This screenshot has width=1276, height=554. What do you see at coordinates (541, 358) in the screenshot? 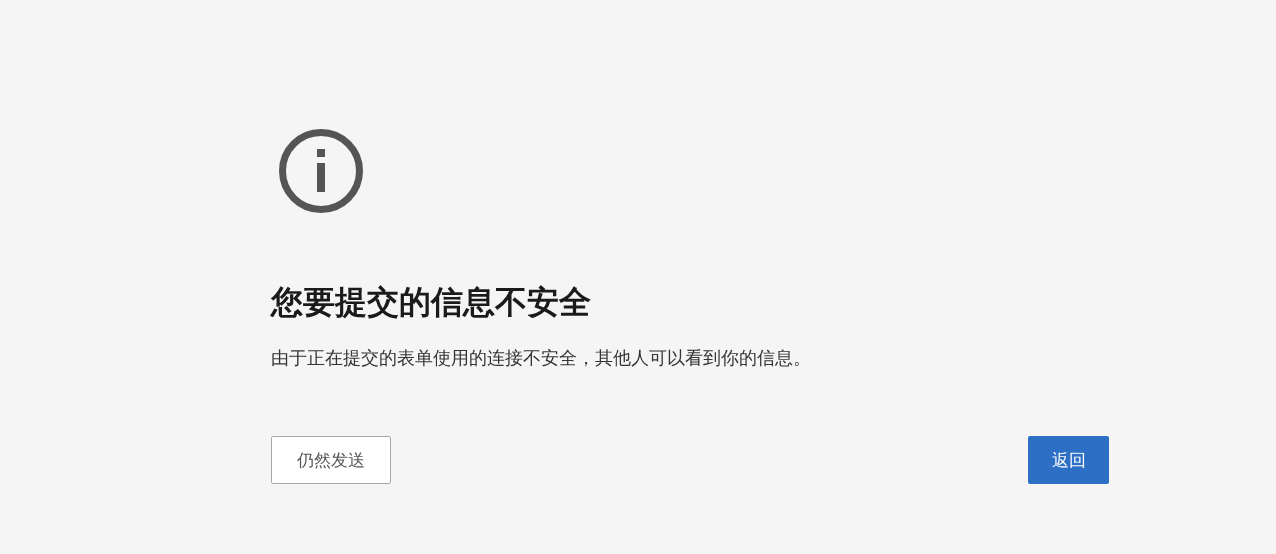
I see `warning-message: 由于正在提交的表单使用的连接不安全，其他人可以看到你的信息。` at bounding box center [541, 358].